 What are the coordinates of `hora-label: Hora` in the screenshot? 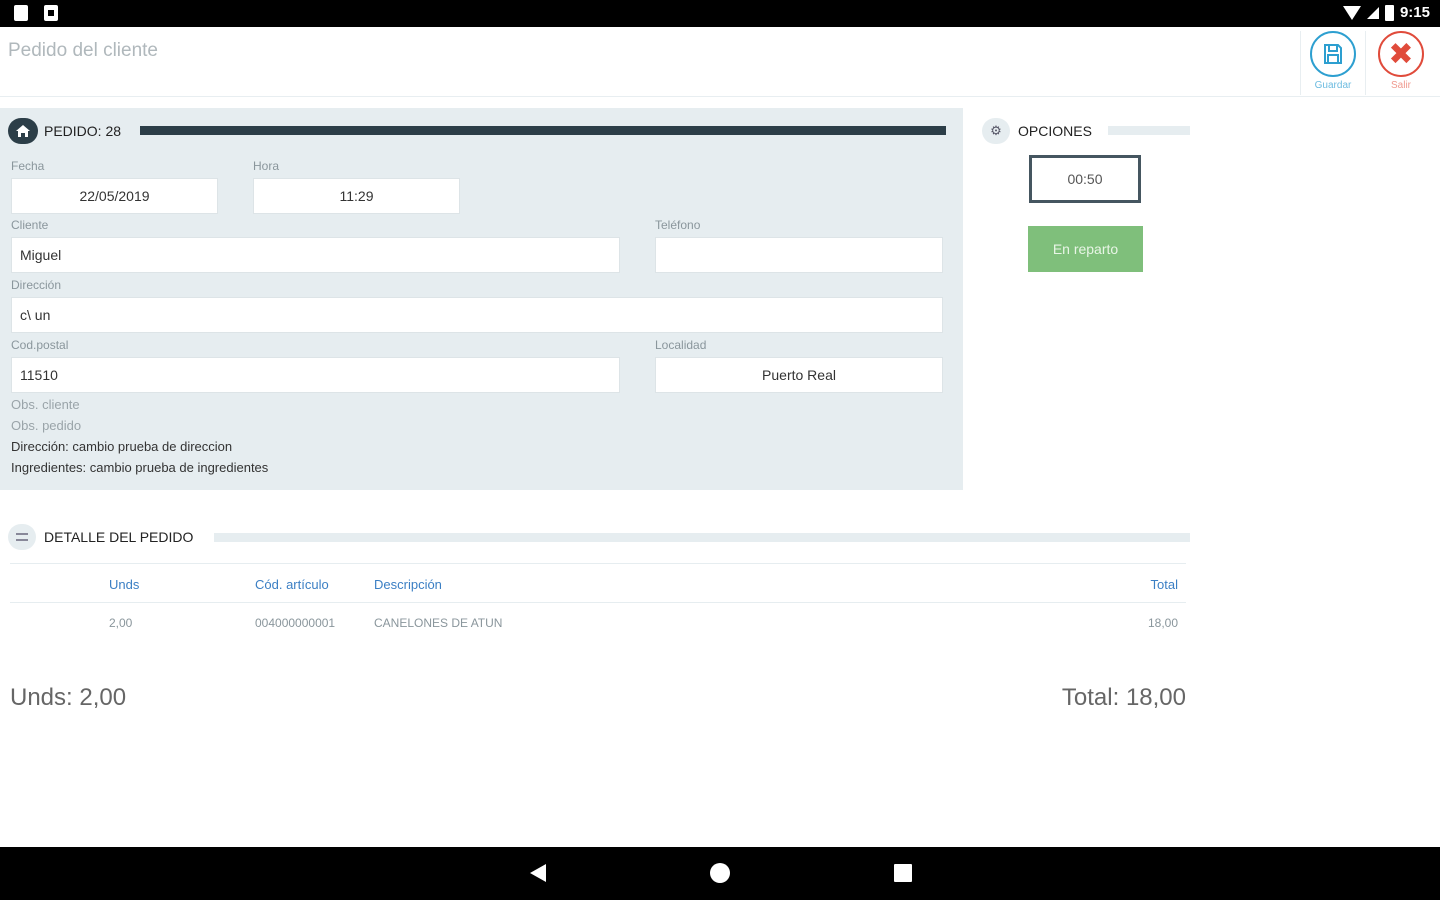 It's located at (266, 166).